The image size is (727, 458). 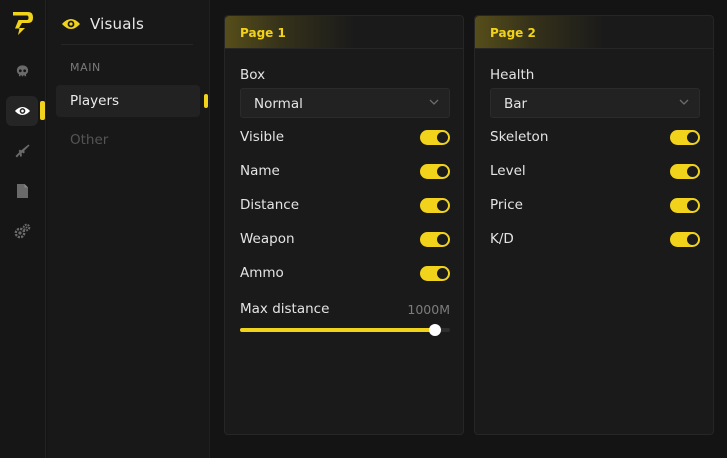 I want to click on box-label: Box, so click(x=253, y=75).